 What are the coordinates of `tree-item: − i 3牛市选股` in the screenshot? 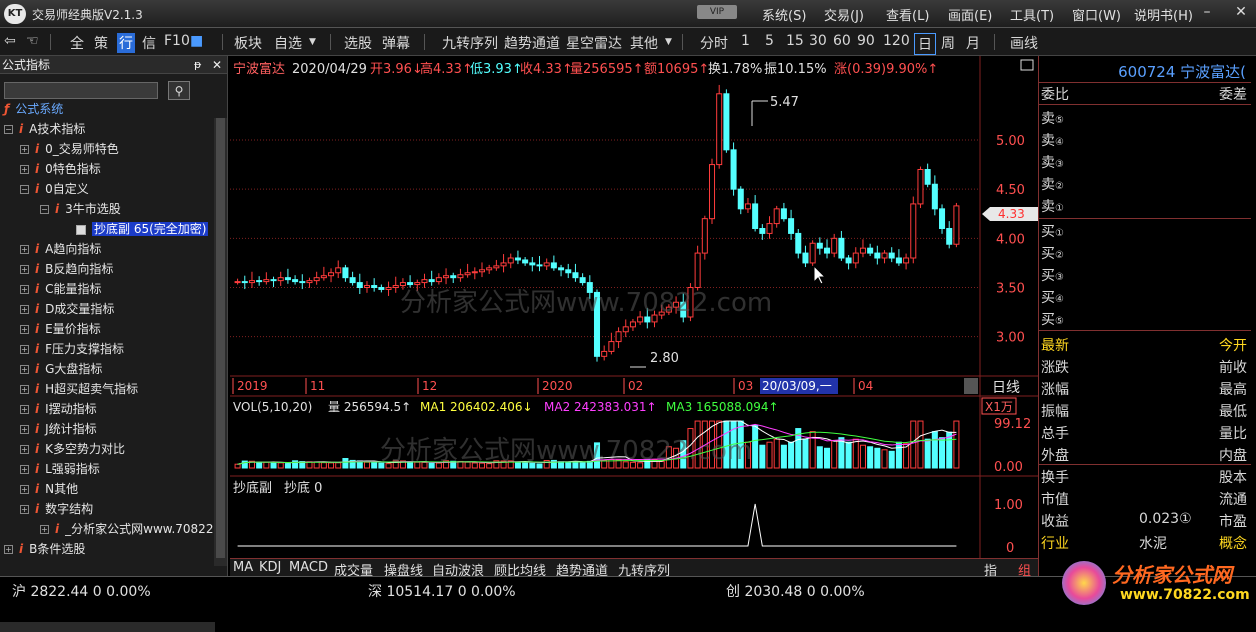 It's located at (80, 209).